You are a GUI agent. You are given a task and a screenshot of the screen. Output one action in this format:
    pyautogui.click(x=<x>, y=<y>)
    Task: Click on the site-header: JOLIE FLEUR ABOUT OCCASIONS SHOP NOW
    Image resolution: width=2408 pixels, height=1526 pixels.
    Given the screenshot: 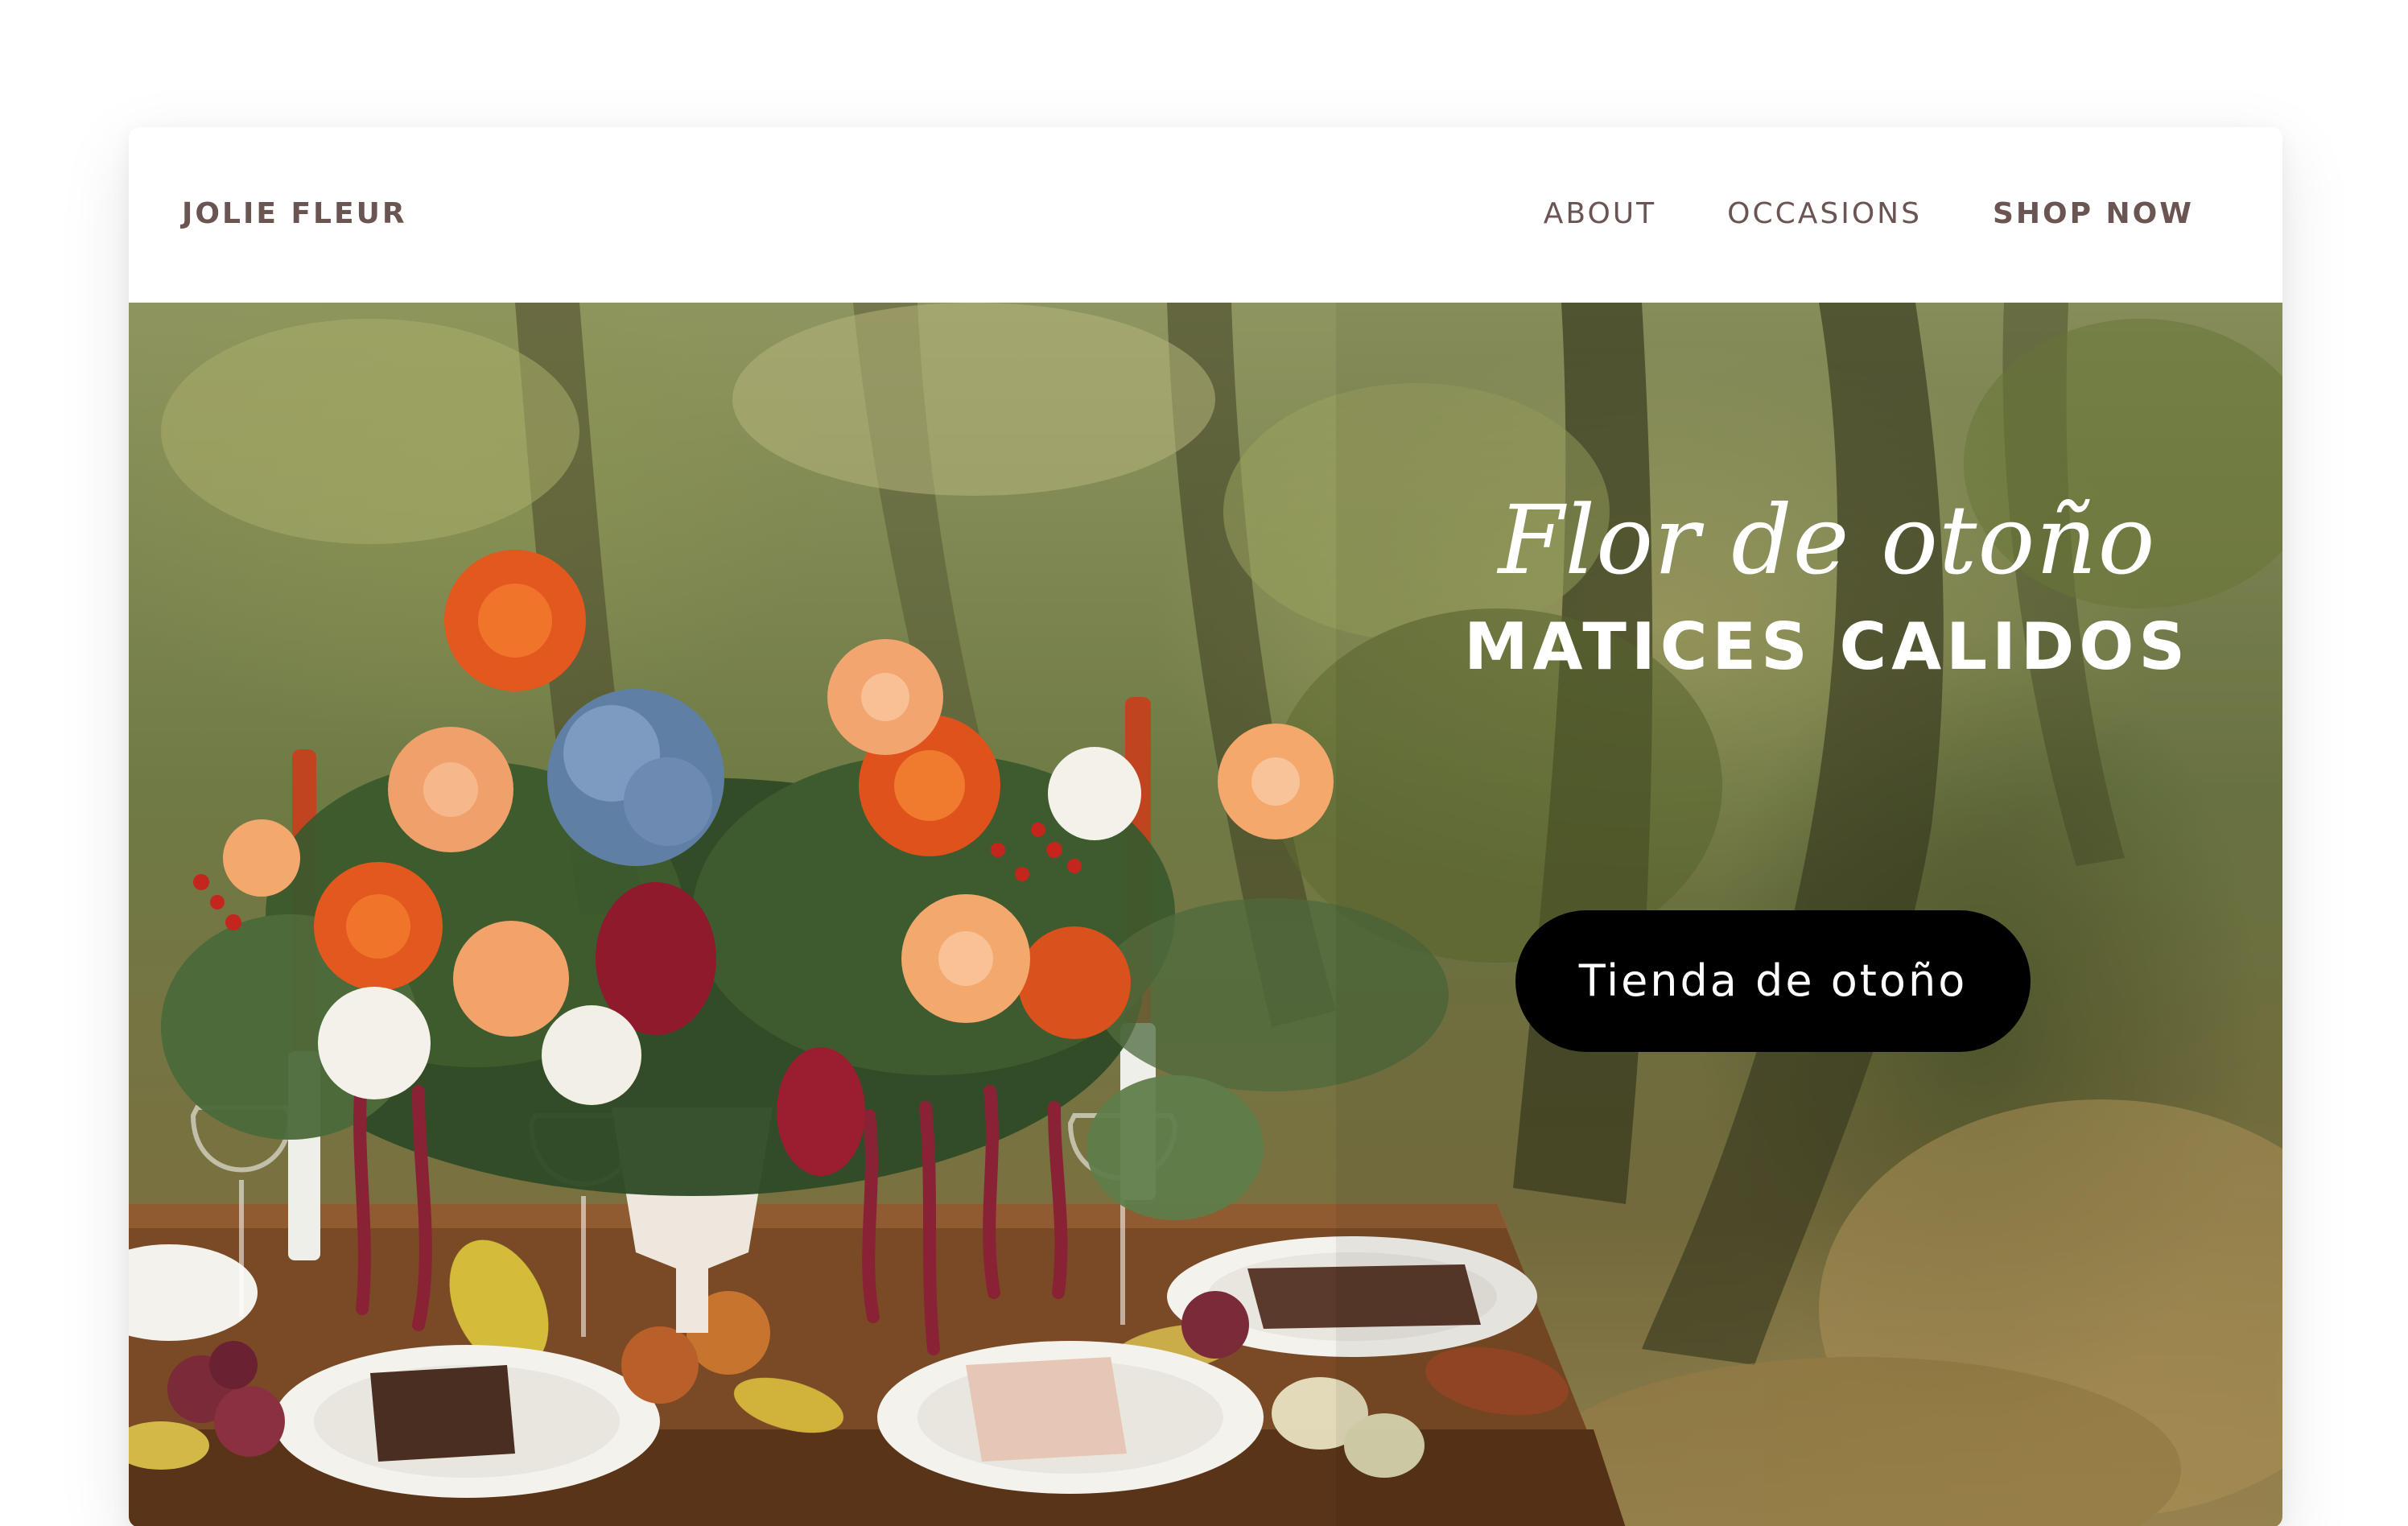 What is the action you would take?
    pyautogui.click(x=1205, y=215)
    